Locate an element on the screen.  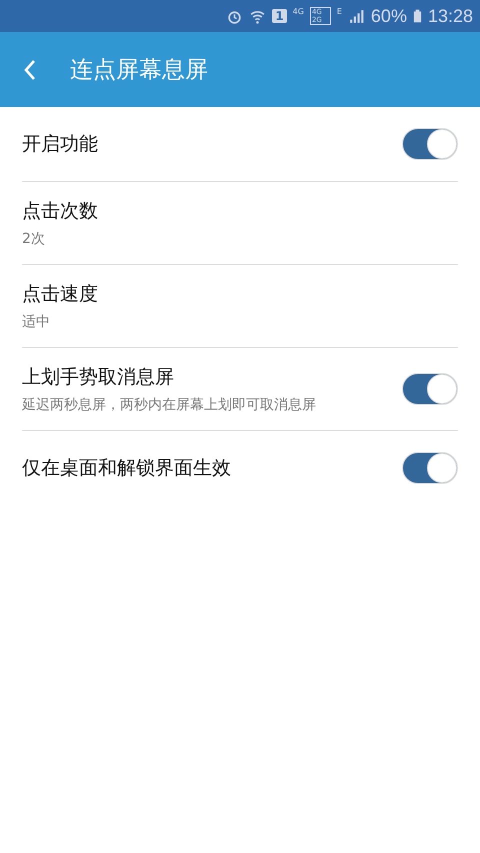
page-title: 连点屏幕息屏 is located at coordinates (139, 70).